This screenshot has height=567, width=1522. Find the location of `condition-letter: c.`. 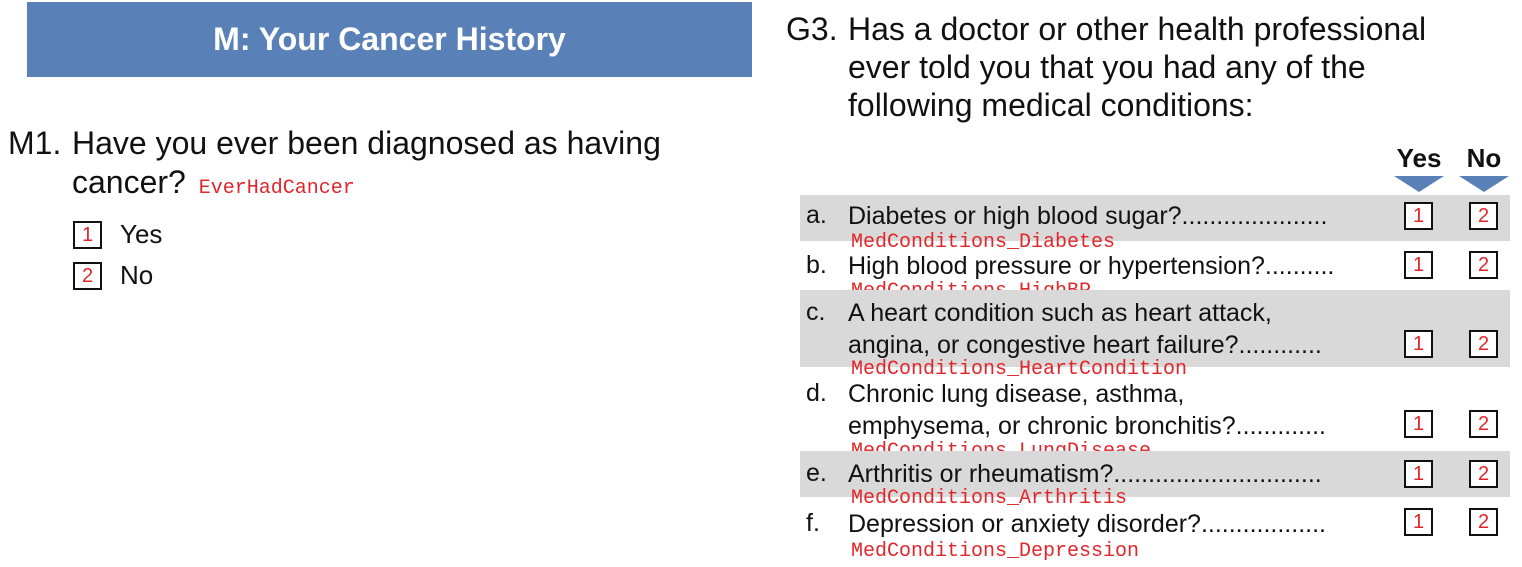

condition-letter: c. is located at coordinates (816, 312).